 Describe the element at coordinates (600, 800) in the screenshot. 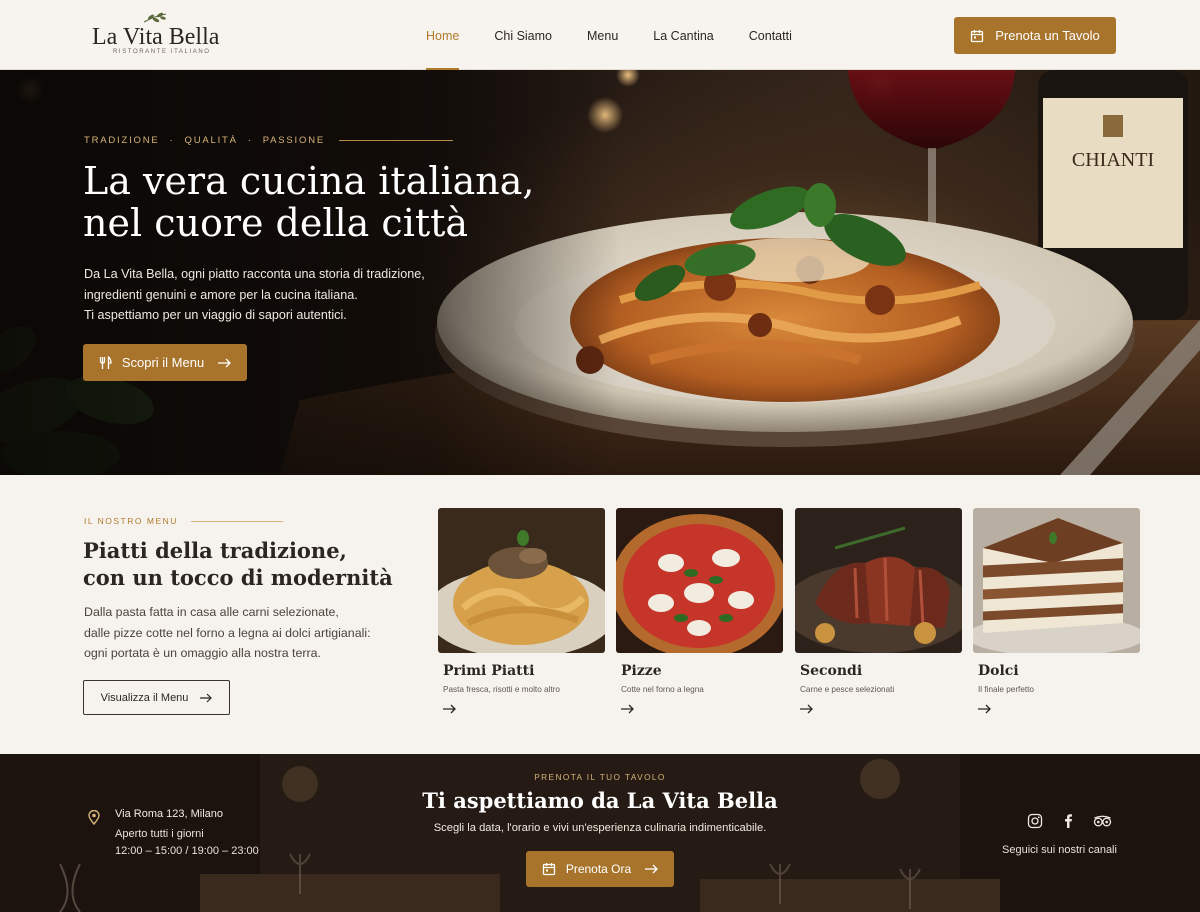

I see `reservation-title: Ti aspettiamo da La Vita Bella` at that location.